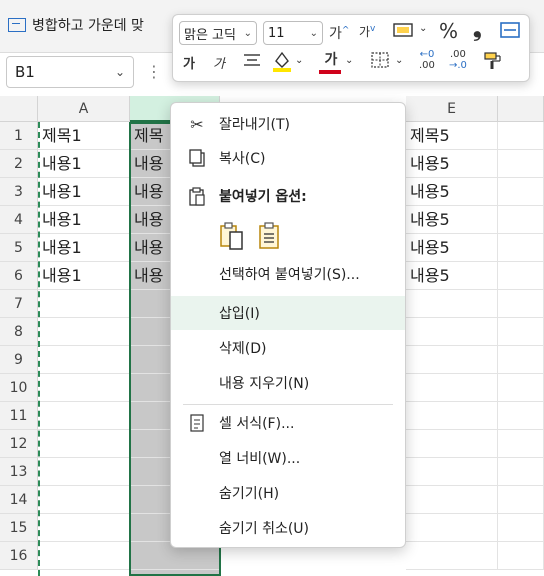 The image size is (544, 576). Describe the element at coordinates (288, 124) in the screenshot. I see `menu-item-cut: ✂ 잘라내기(T)` at that location.